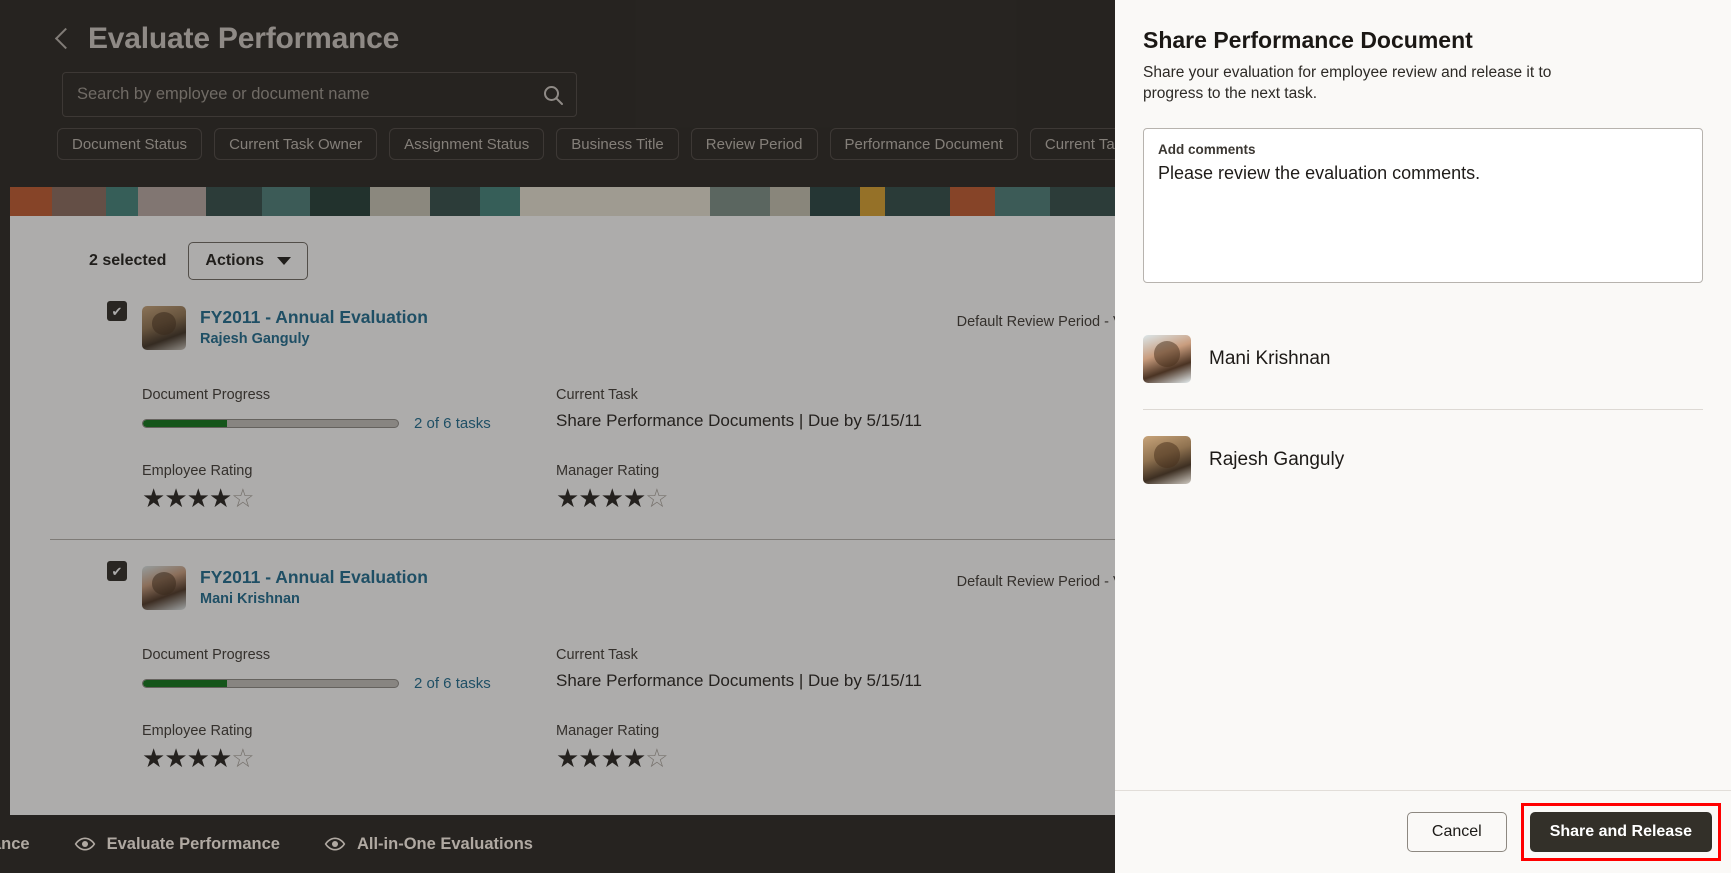  Describe the element at coordinates (296, 144) in the screenshot. I see `filter-chip-current-task-owner: Current Task Owner` at that location.